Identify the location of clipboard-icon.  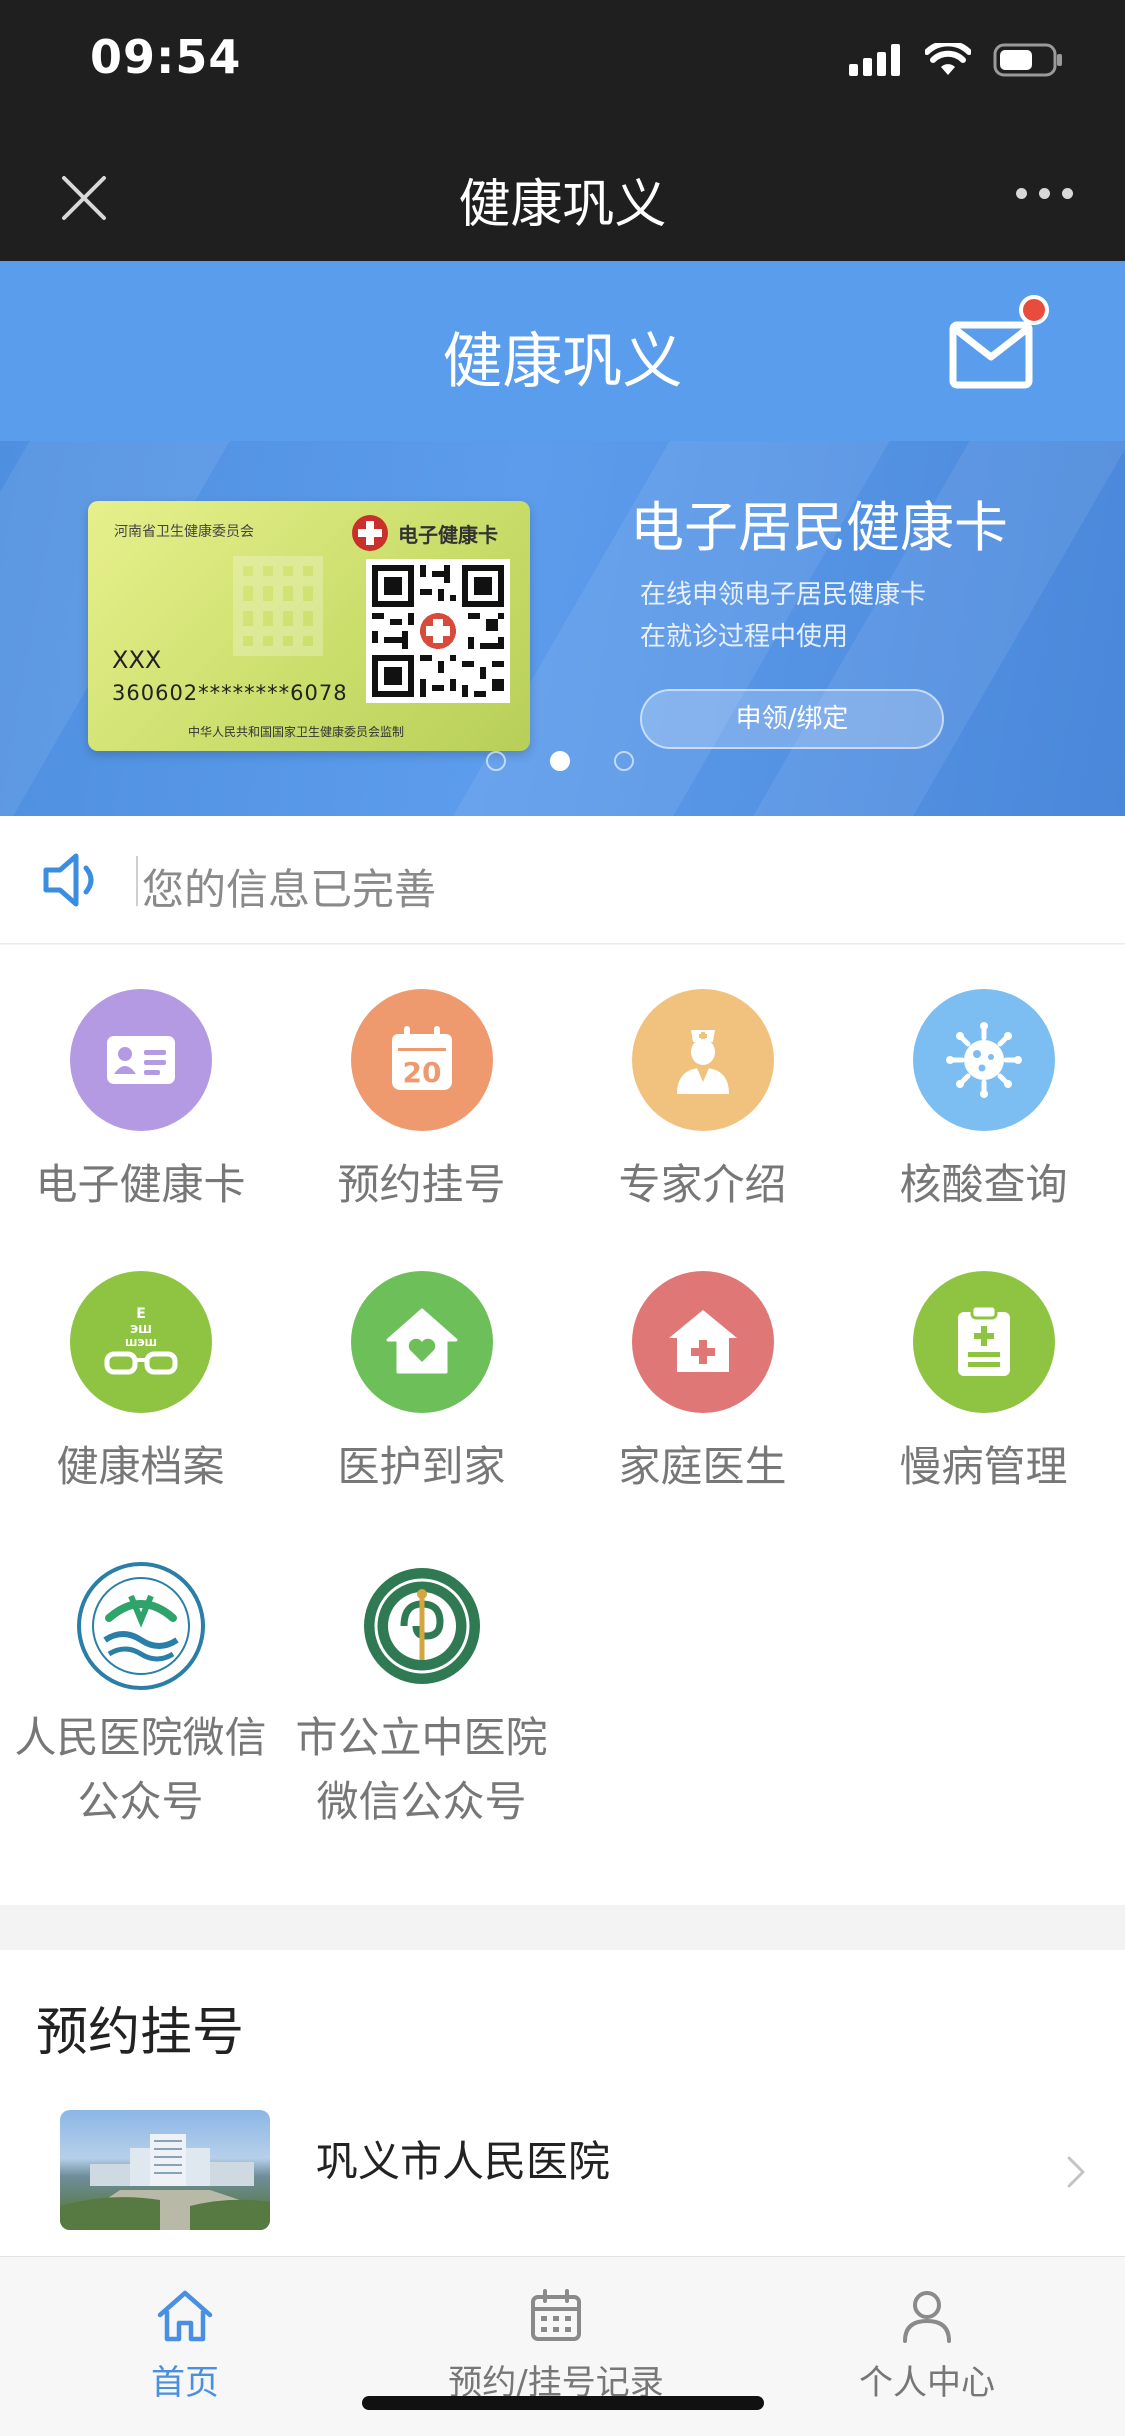
(983, 1342).